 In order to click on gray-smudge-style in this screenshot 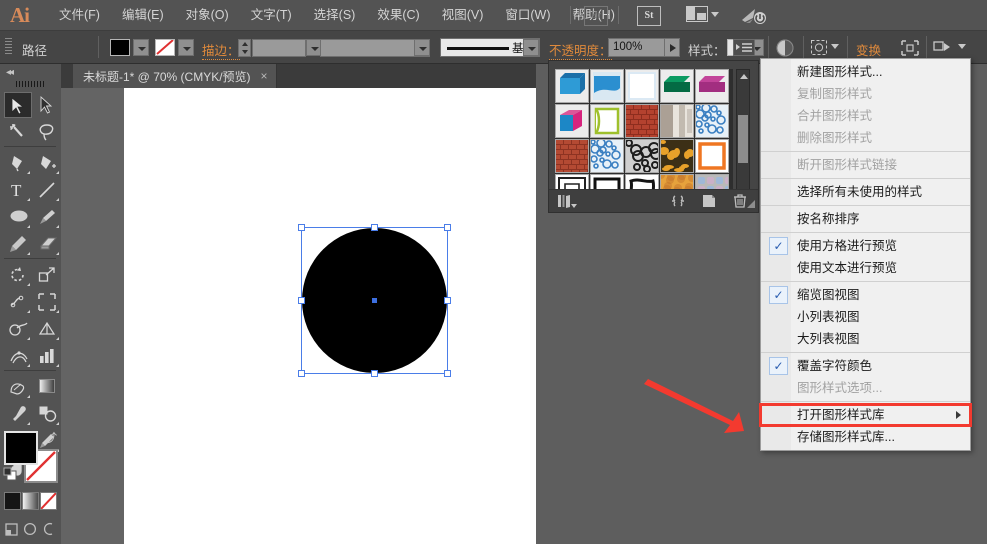, I will do `click(677, 121)`.